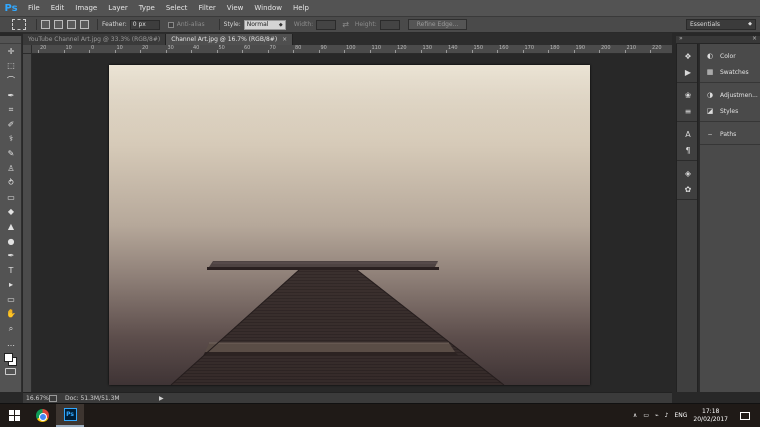 Image resolution: width=760 pixels, height=427 pixels. What do you see at coordinates (84, 24) in the screenshot?
I see `intersect-selection-mode-button` at bounding box center [84, 24].